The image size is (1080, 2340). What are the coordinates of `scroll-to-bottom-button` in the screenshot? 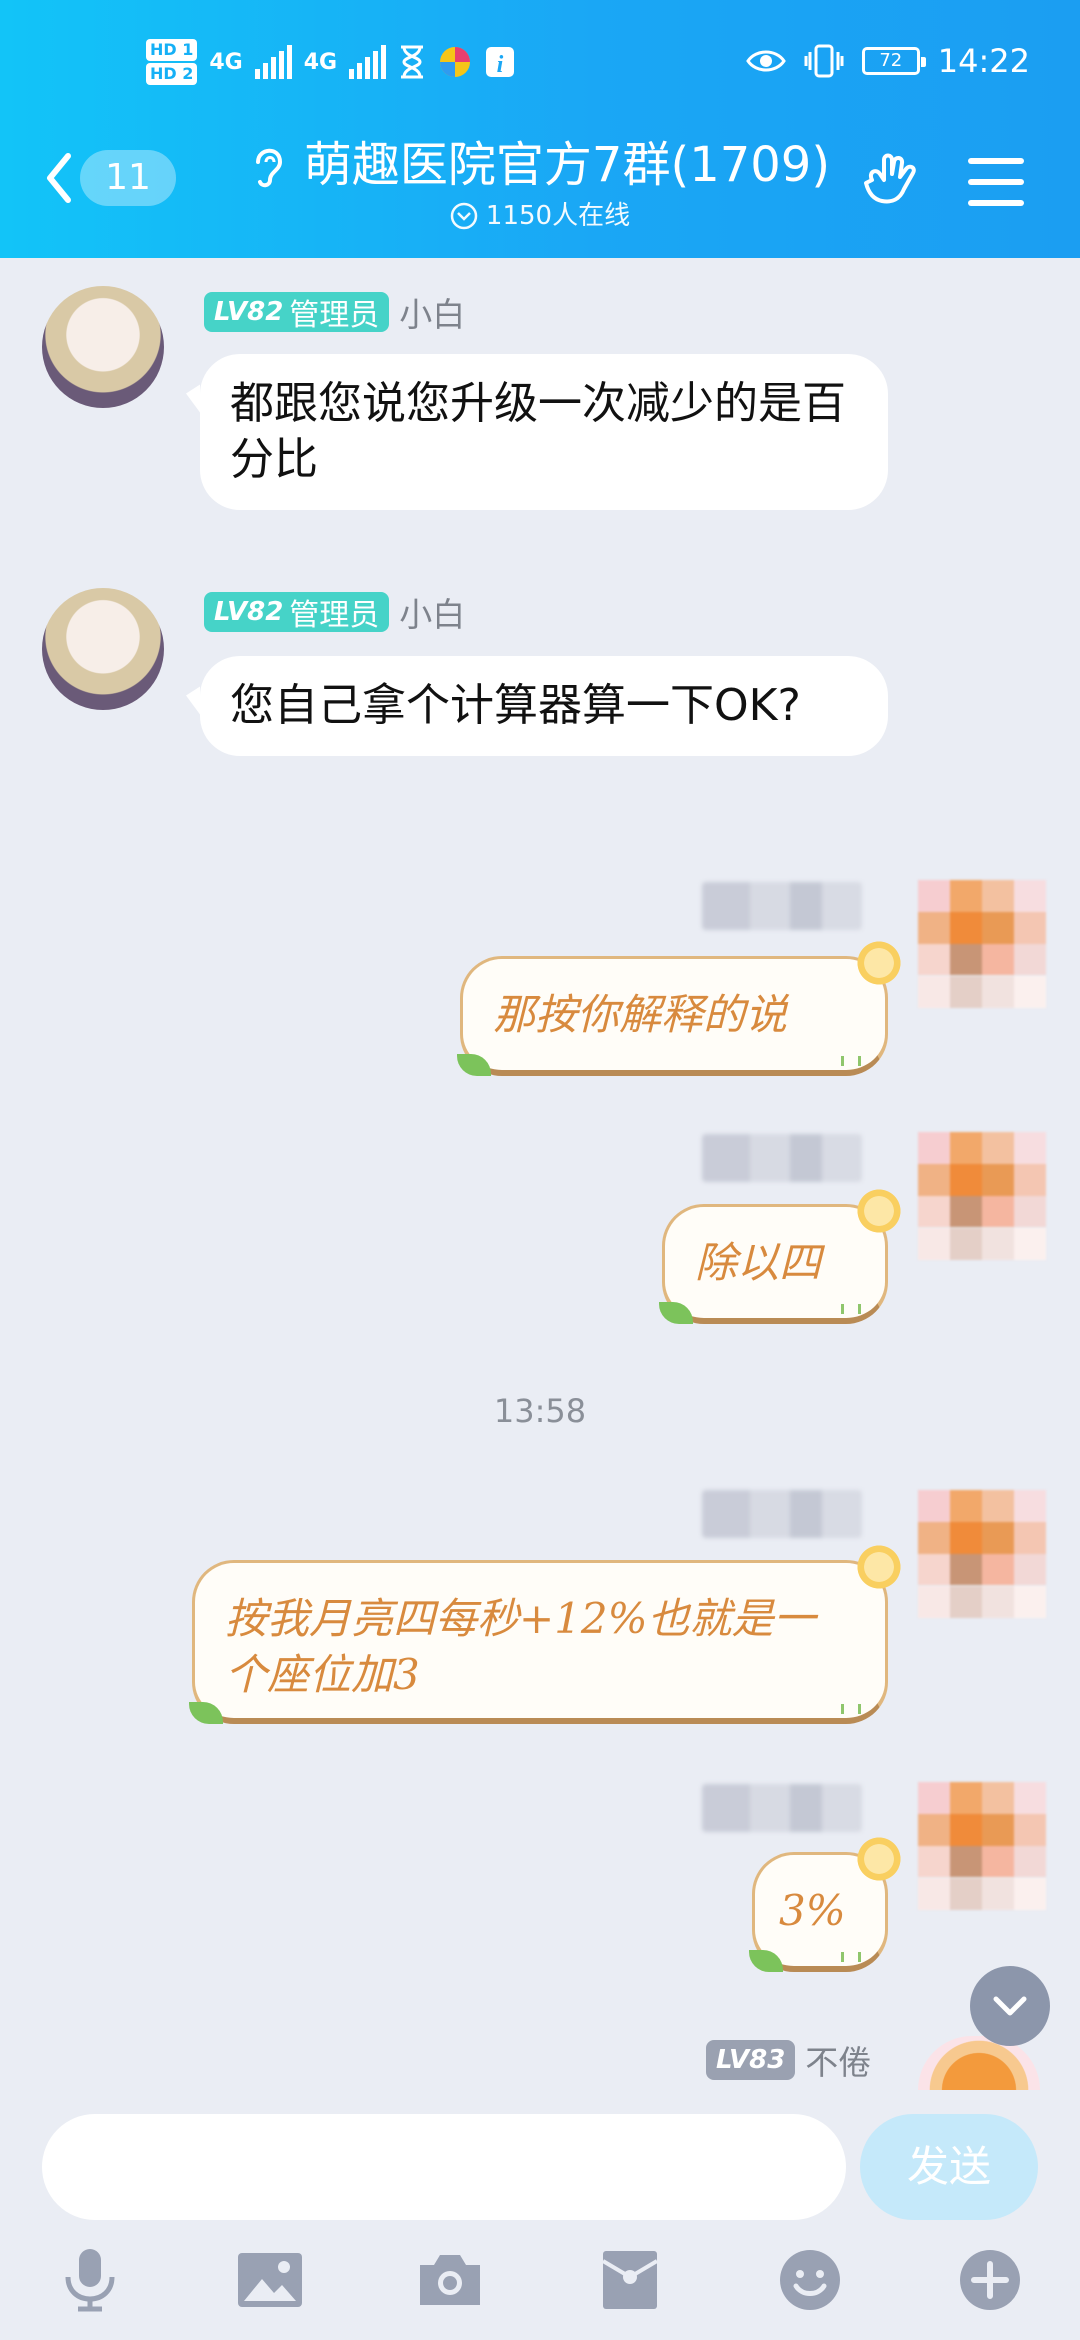 It's located at (1010, 2006).